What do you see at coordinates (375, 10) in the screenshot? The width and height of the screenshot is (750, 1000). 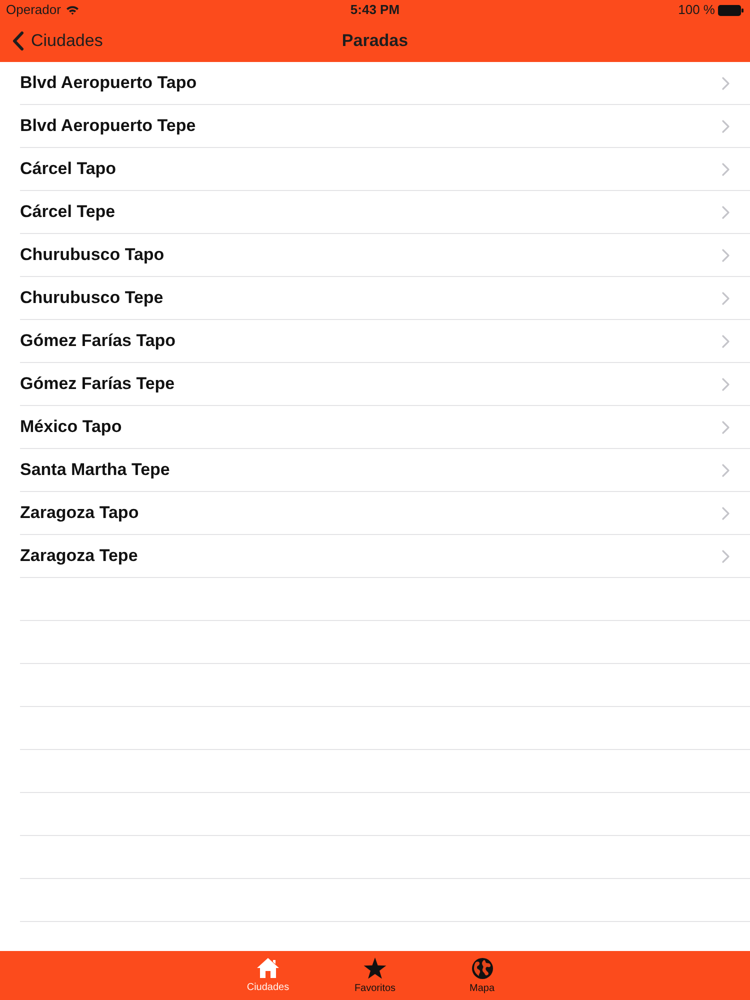 I see `status-time: 5:43 PM` at bounding box center [375, 10].